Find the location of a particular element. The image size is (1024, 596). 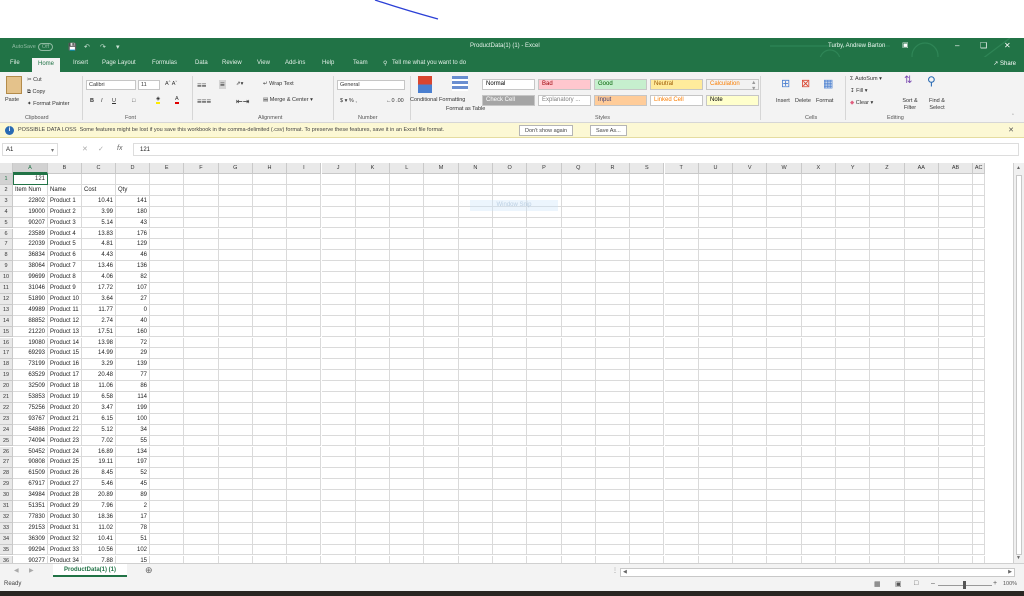

cell-v20 is located at coordinates (750, 386).